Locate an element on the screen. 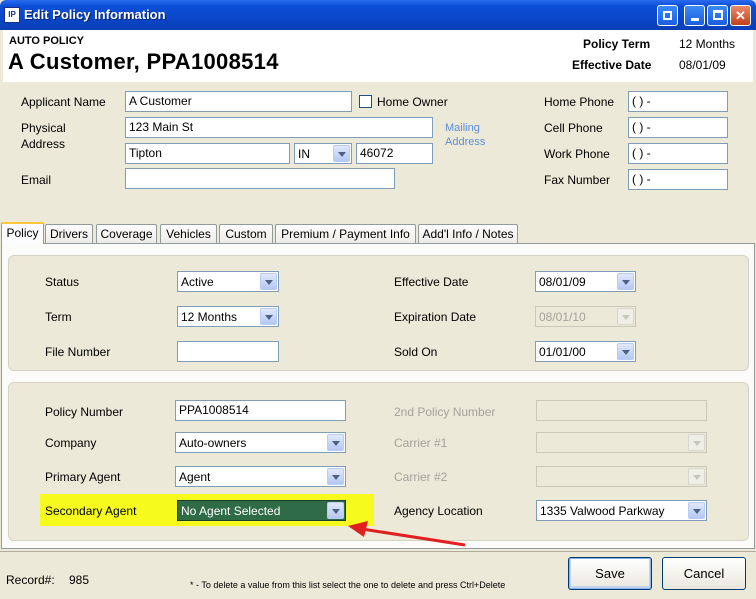  term-label: Term is located at coordinates (58, 317).